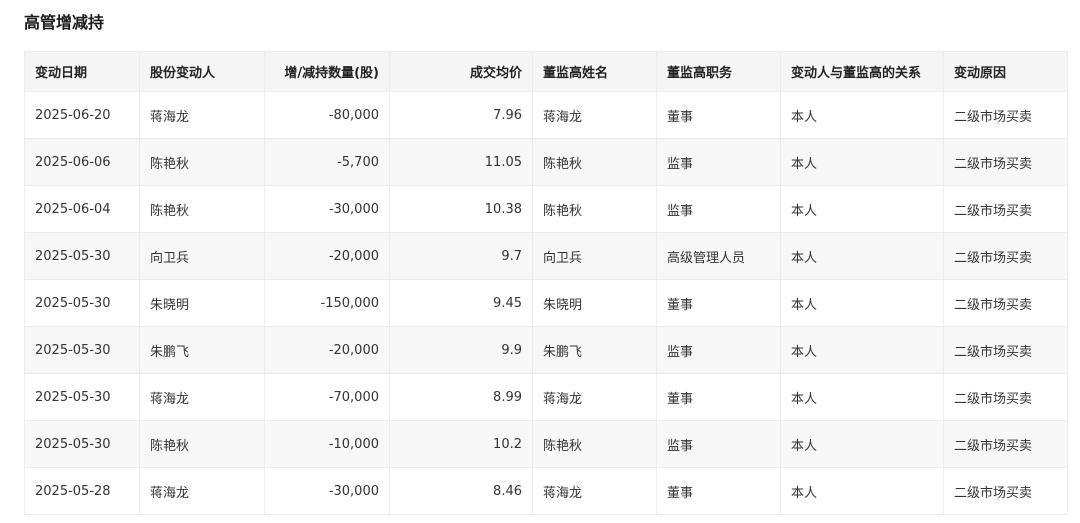 The image size is (1080, 523). What do you see at coordinates (64, 22) in the screenshot?
I see `section-title: 高管增减持` at bounding box center [64, 22].